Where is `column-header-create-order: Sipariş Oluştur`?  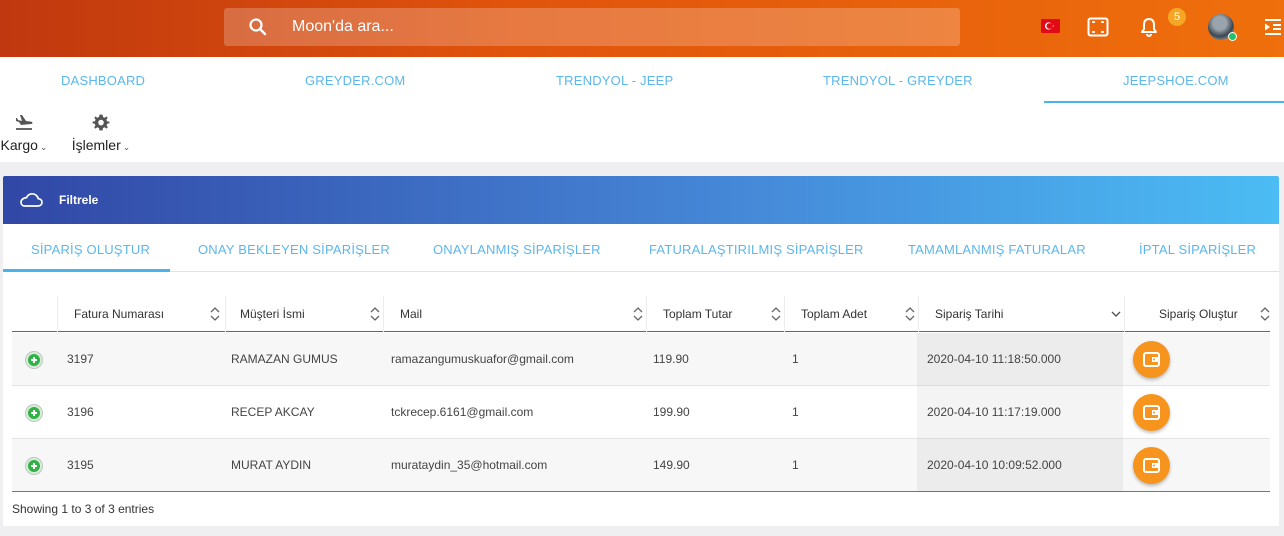
column-header-create-order: Sipariş Oluştur is located at coordinates (1197, 314).